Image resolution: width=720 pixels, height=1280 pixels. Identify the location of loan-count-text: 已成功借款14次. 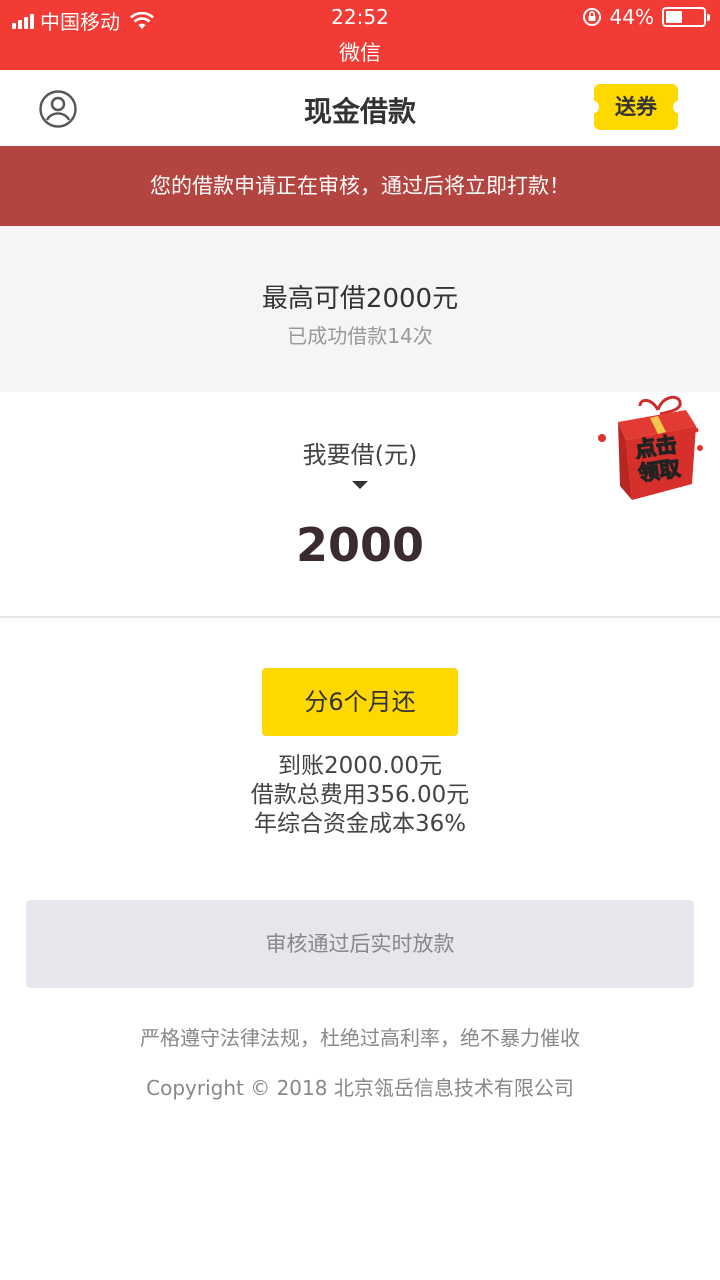
(360, 336).